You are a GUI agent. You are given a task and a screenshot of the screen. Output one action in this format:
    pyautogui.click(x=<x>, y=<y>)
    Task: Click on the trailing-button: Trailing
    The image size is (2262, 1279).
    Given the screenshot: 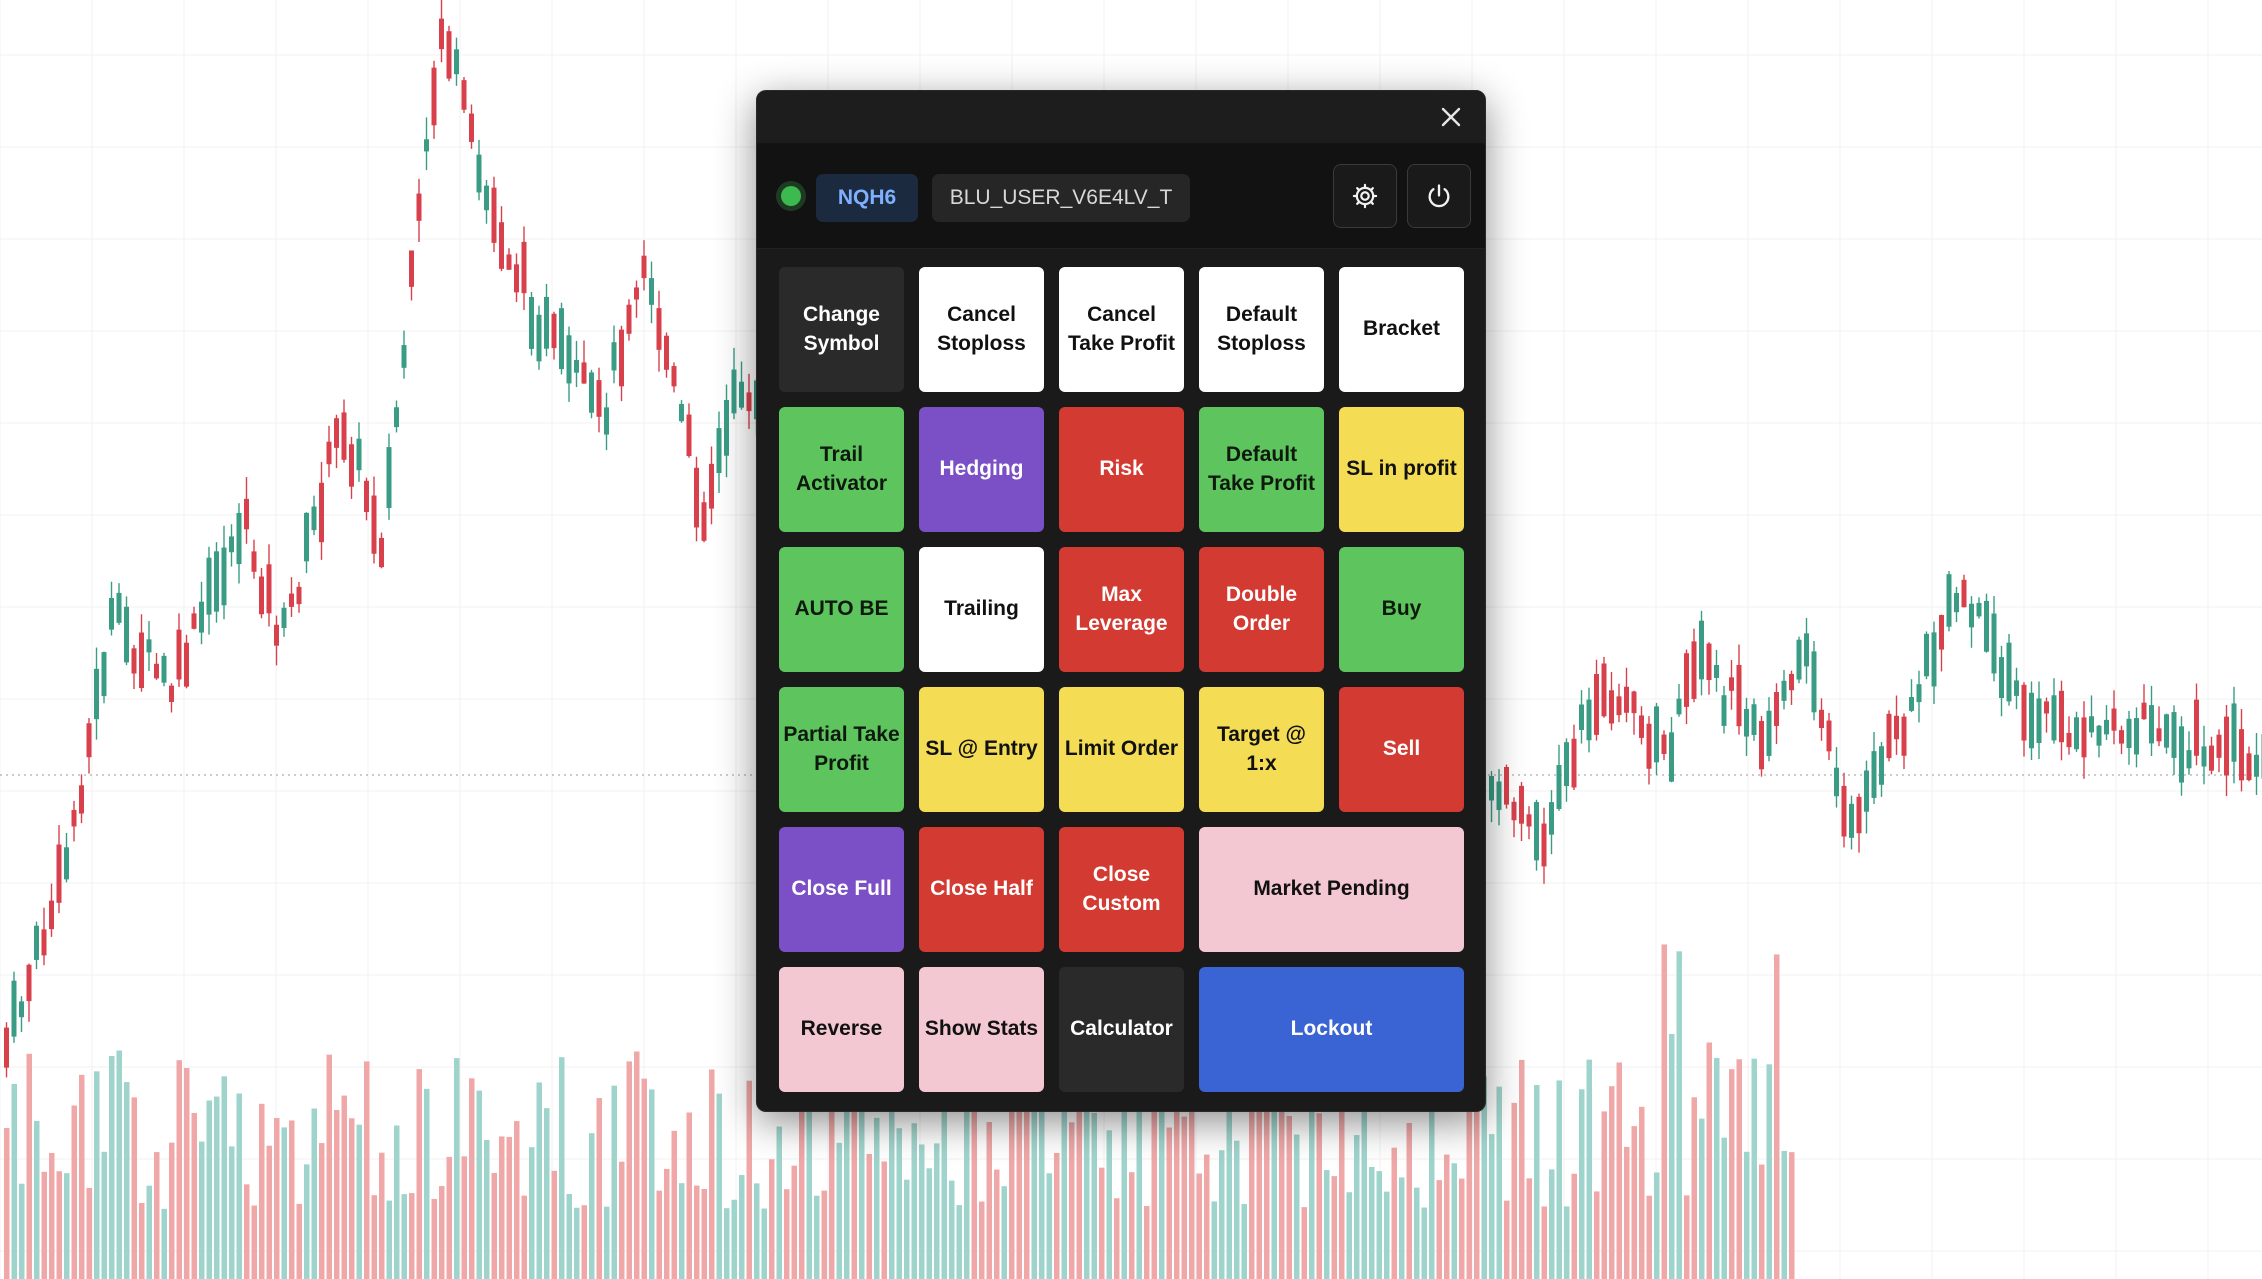 What is the action you would take?
    pyautogui.click(x=981, y=609)
    